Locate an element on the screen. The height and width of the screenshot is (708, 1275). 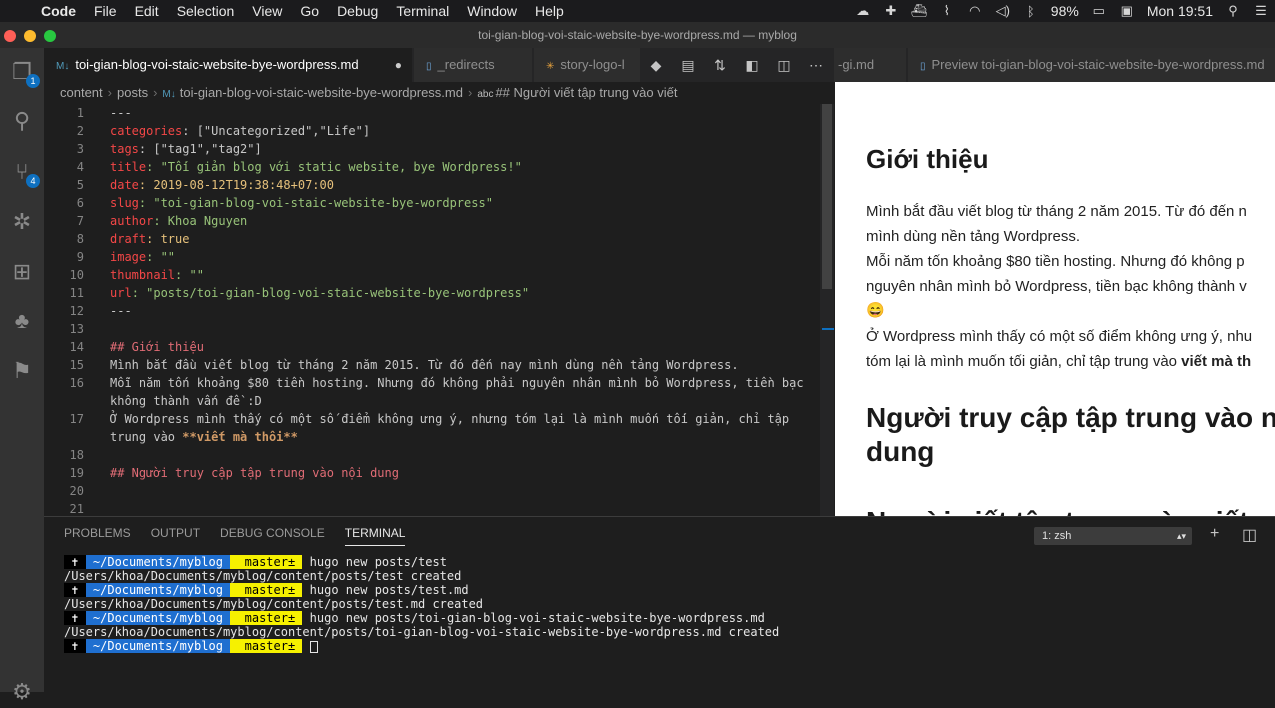
markdown-file-icon: M↓ is located at coordinates (63, 66).